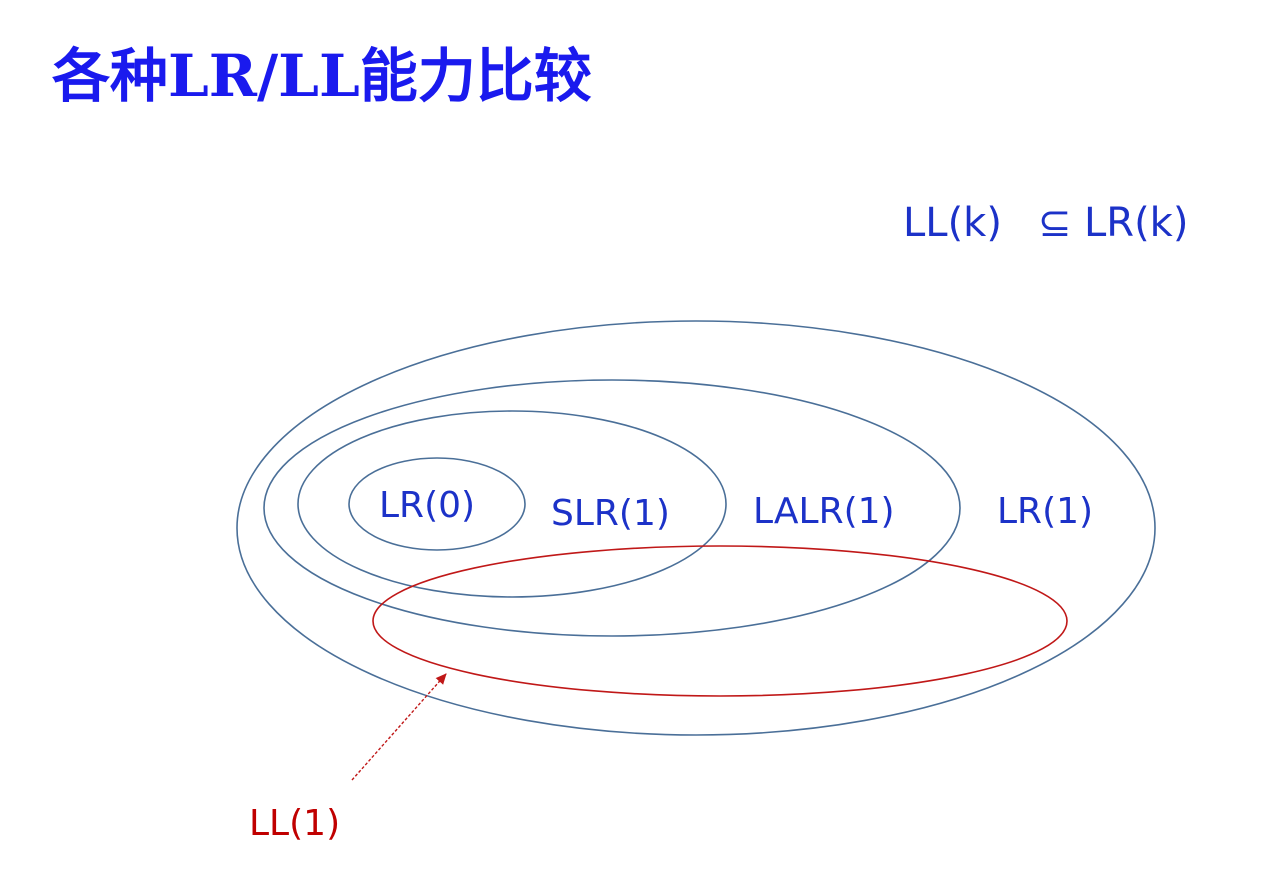  Describe the element at coordinates (1045, 511) in the screenshot. I see `lr1-label: LR(1)` at that location.